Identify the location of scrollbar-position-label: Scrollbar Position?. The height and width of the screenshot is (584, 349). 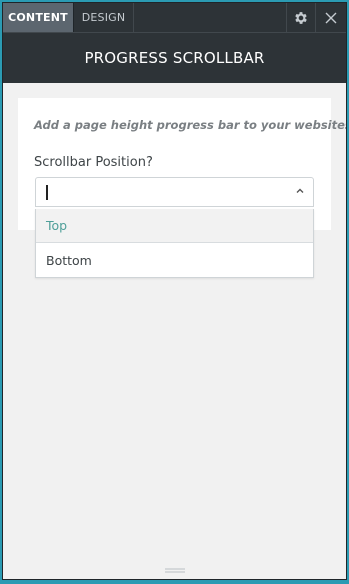
(93, 162).